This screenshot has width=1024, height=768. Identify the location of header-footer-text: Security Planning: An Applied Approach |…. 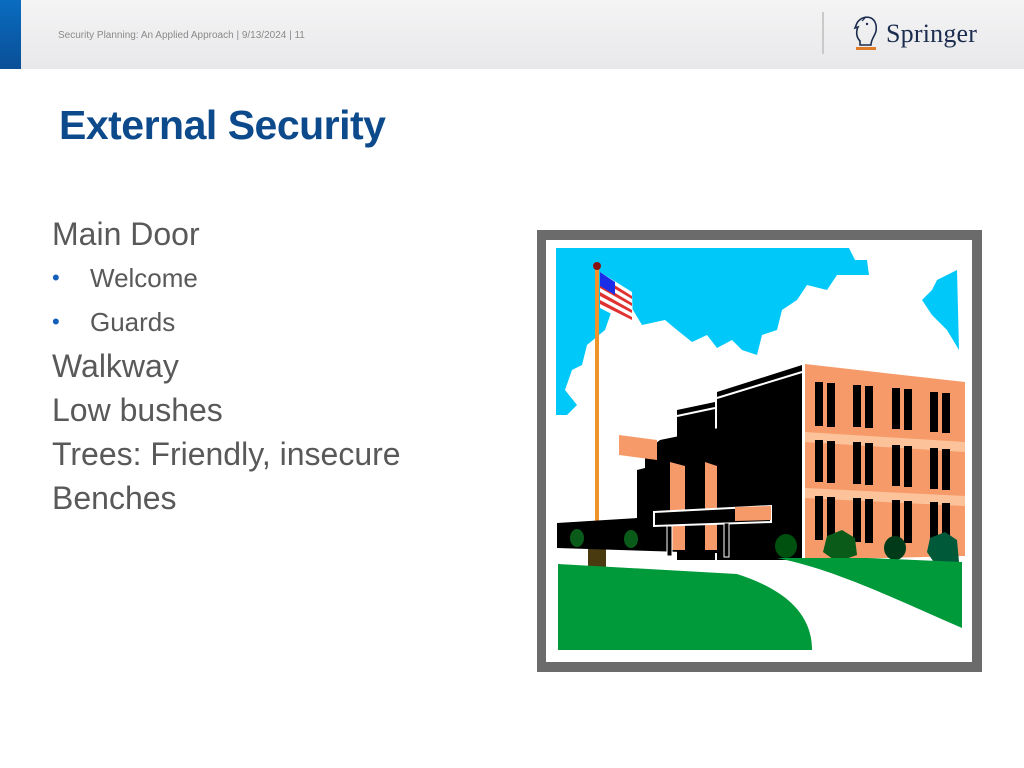
(181, 35).